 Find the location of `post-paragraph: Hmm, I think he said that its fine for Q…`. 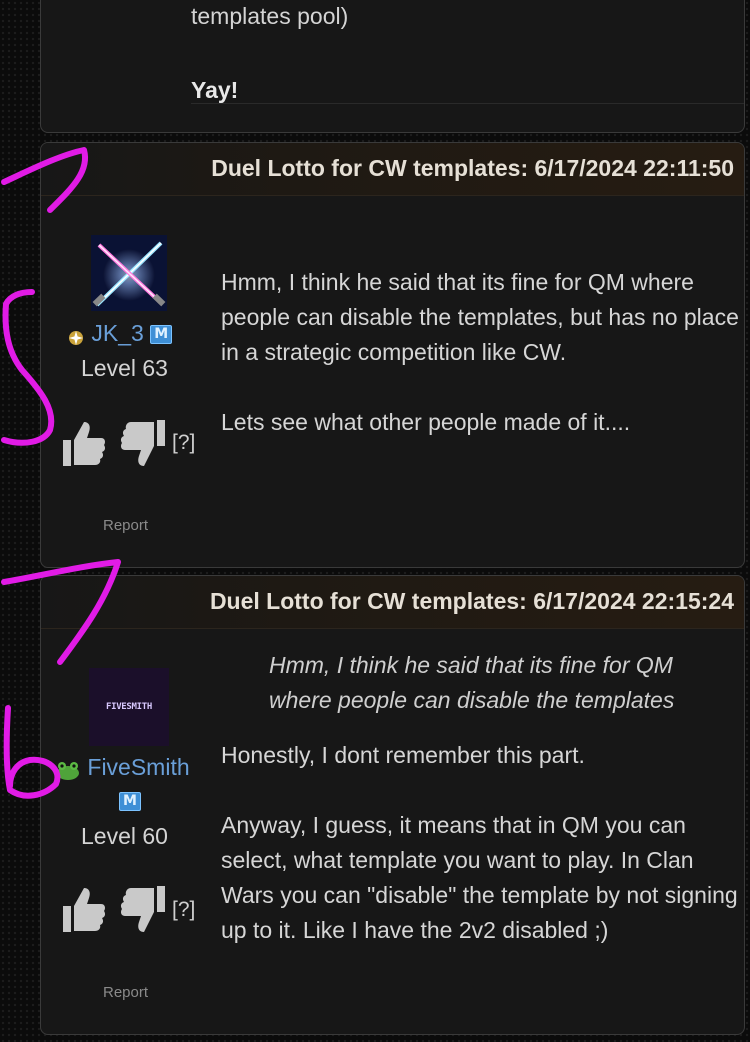

post-paragraph: Hmm, I think he said that its fine for Q… is located at coordinates (480, 317).